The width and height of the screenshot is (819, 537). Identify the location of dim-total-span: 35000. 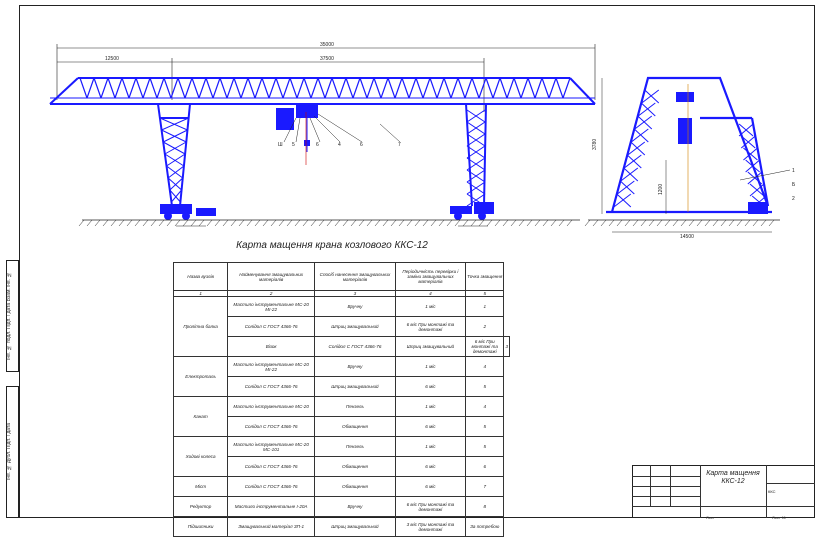
(327, 45).